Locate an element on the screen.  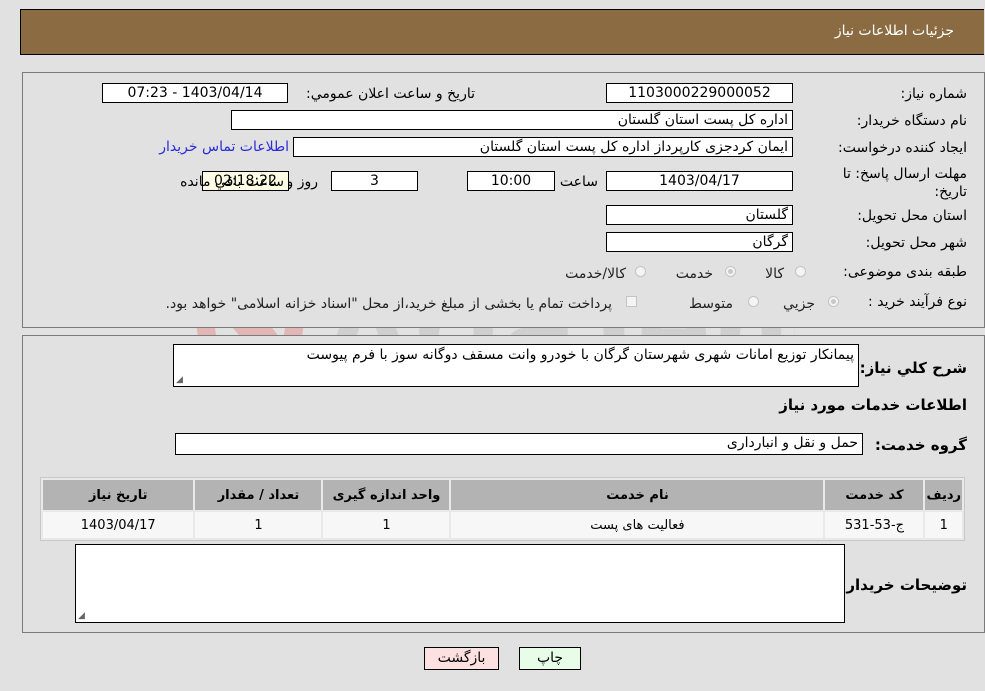
back-button: بازگشت is located at coordinates (461, 658).